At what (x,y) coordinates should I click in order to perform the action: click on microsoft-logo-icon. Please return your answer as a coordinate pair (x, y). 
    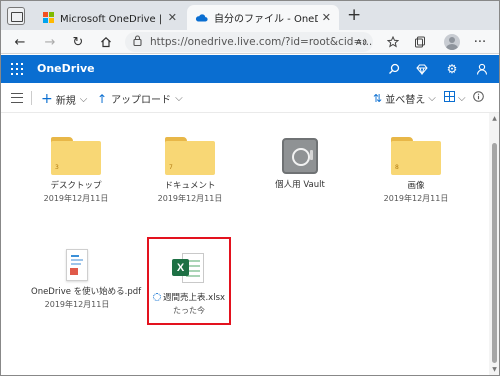
    Looking at the image, I should click on (48, 17).